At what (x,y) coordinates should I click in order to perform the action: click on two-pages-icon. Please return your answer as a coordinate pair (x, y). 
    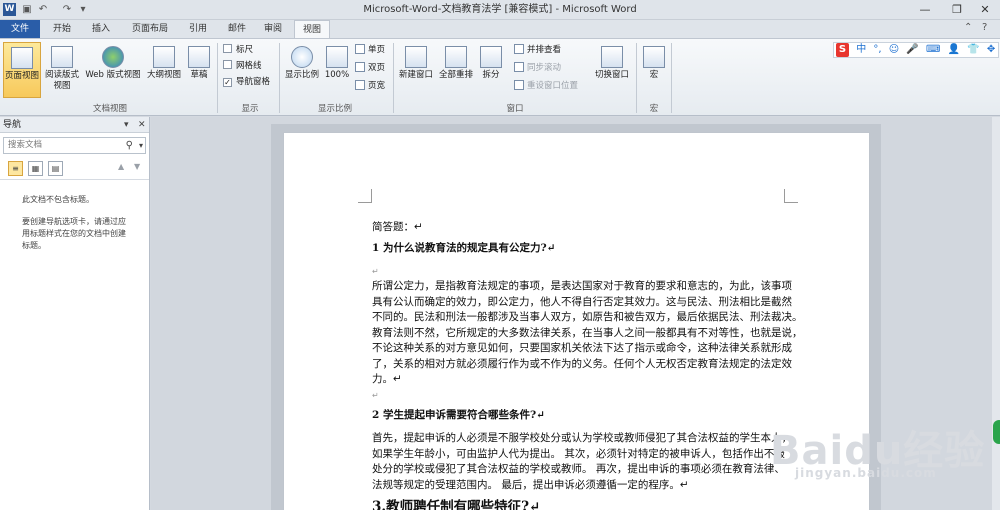
    Looking at the image, I should click on (360, 67).